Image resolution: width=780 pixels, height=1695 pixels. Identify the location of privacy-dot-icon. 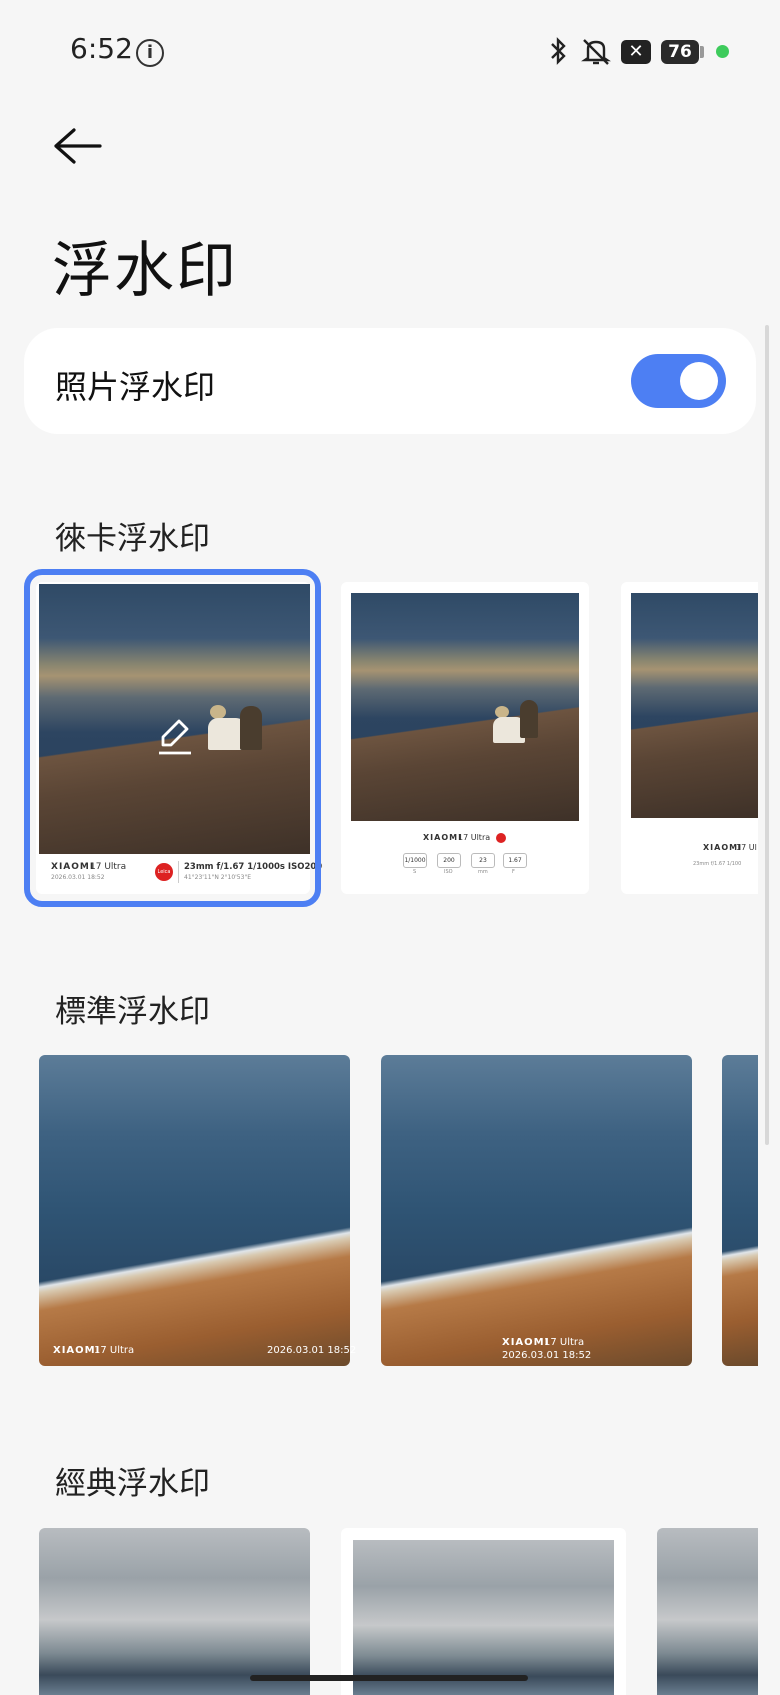
(722, 51).